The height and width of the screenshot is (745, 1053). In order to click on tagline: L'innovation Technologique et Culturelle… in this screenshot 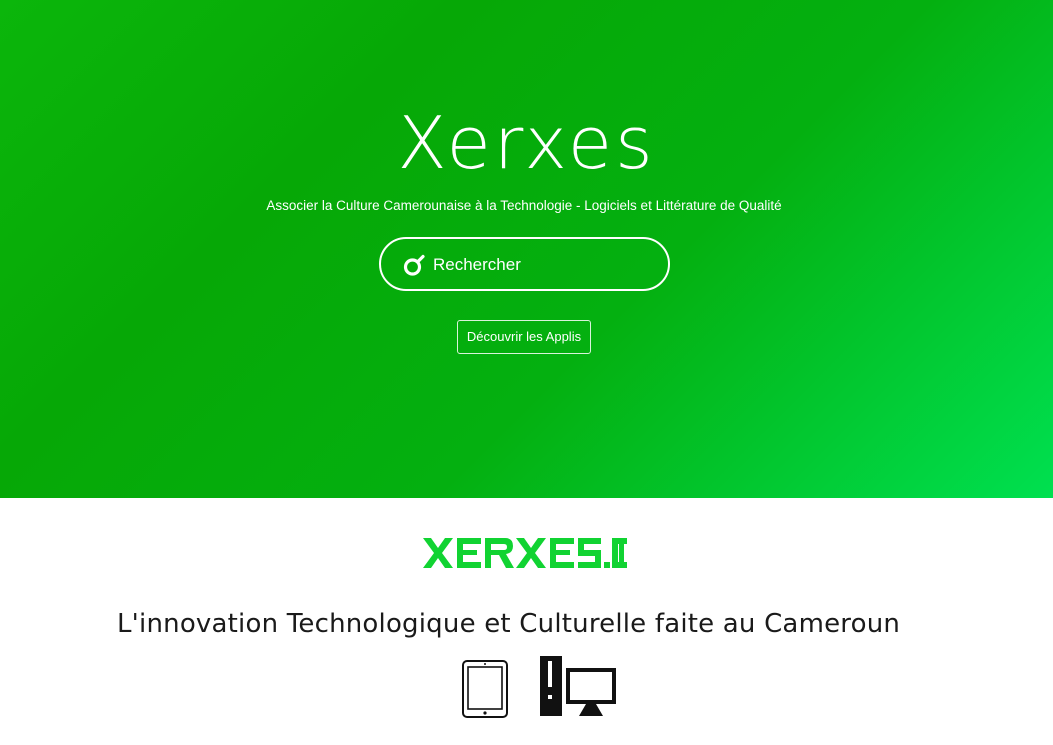, I will do `click(509, 624)`.